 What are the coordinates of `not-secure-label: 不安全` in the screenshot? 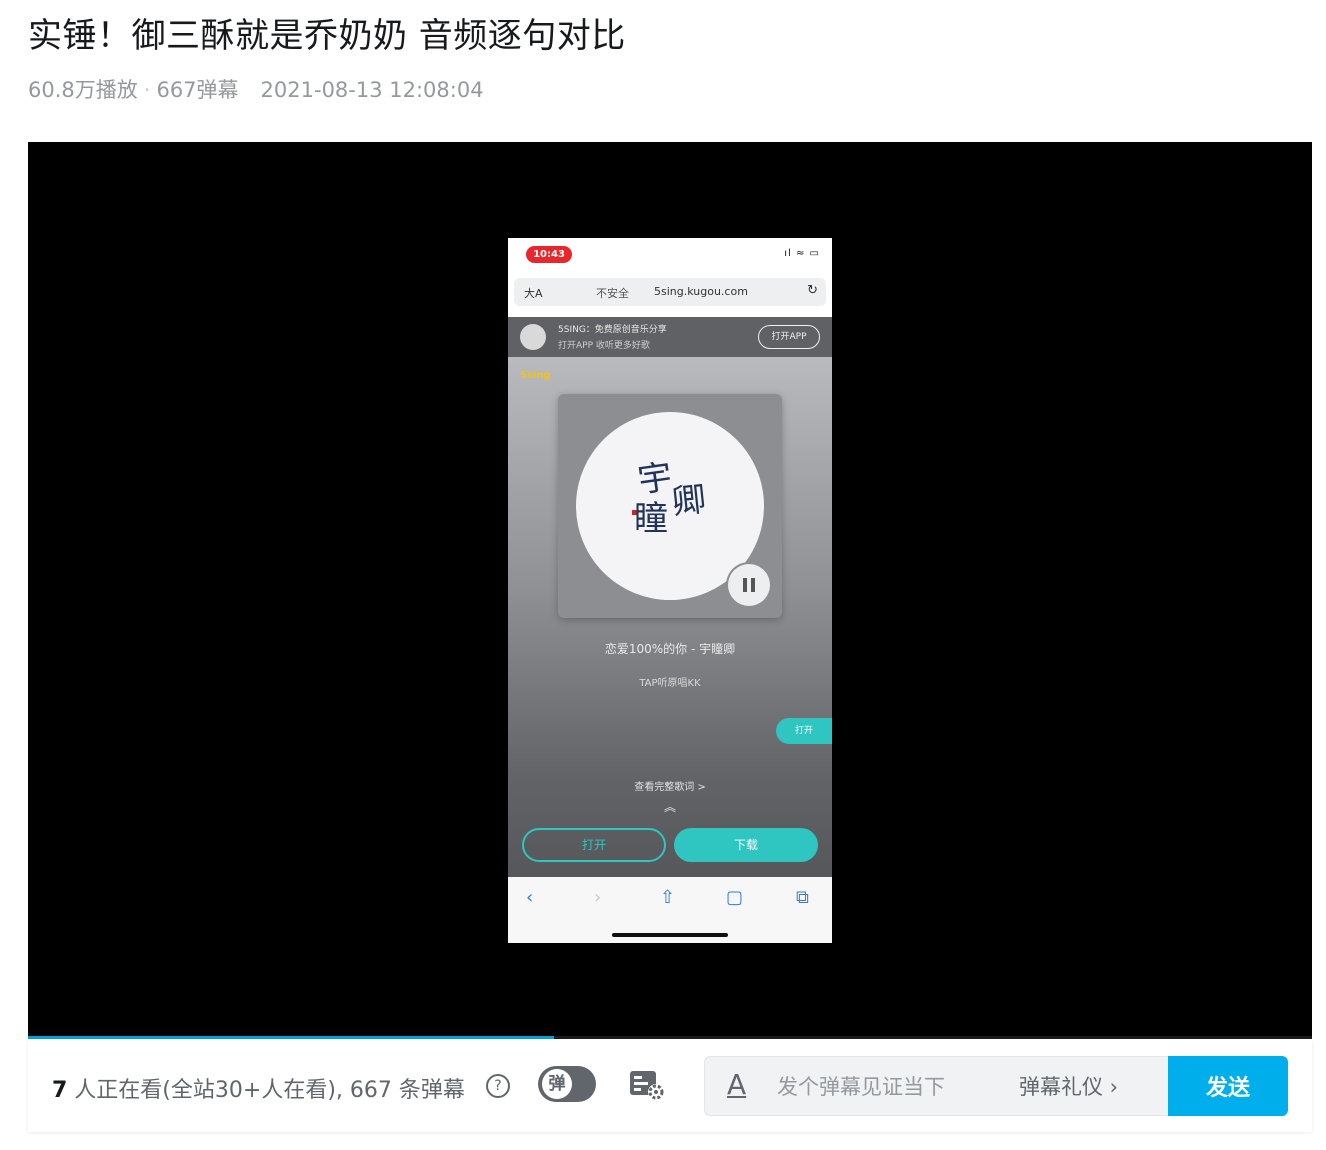 It's located at (612, 293).